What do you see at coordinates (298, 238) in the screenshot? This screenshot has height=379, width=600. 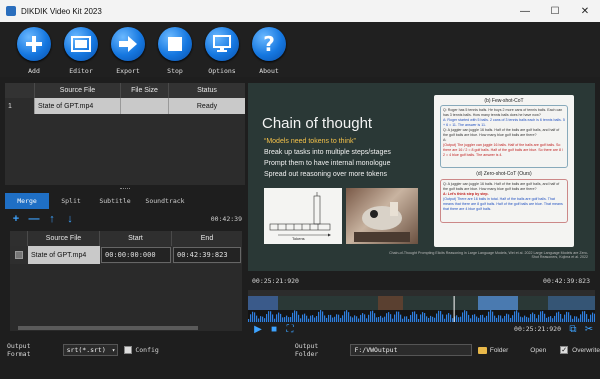 I see `tokens-label: Tokens` at bounding box center [298, 238].